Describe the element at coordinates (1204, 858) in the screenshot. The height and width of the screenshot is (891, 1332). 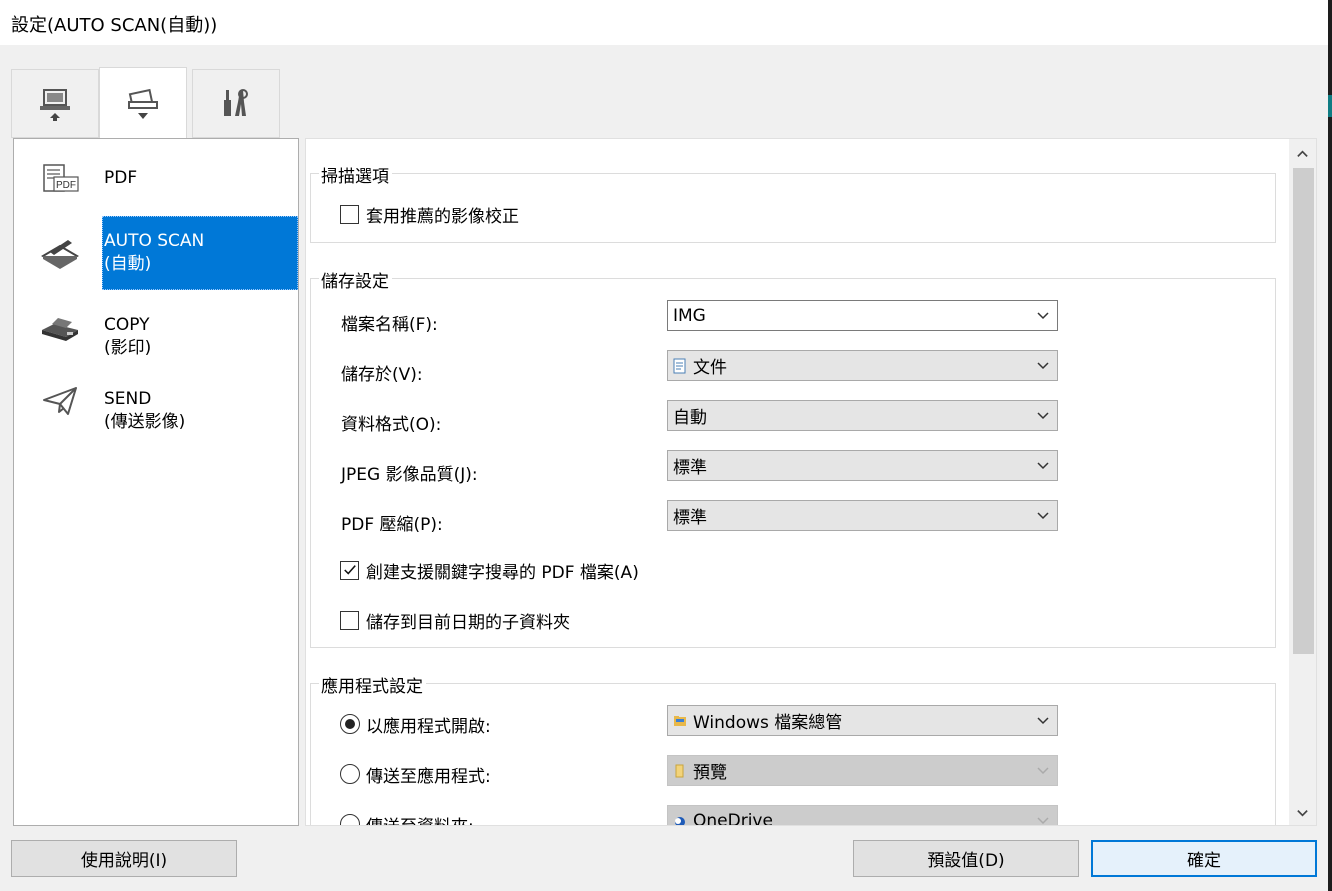
I see `ok-button: 確定` at that location.